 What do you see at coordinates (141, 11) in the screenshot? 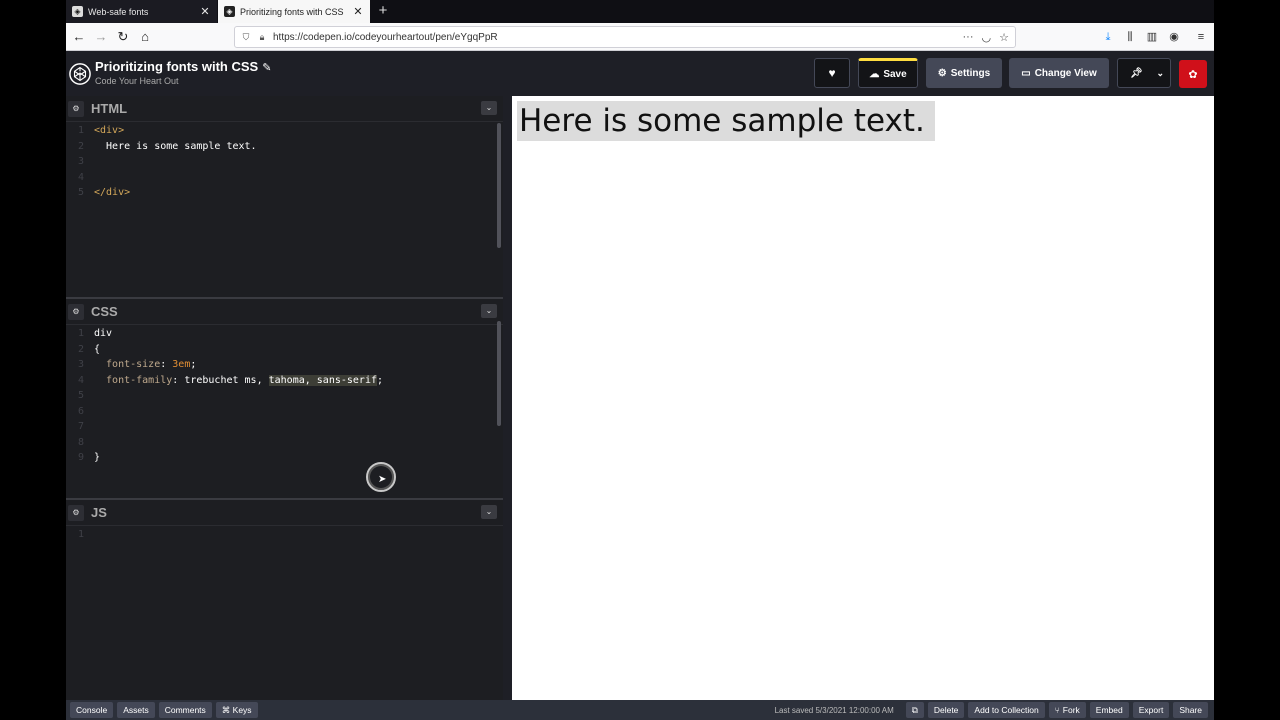
I see `tab-web-safe-fonts: ◈ Web-safe fonts ✕` at bounding box center [141, 11].